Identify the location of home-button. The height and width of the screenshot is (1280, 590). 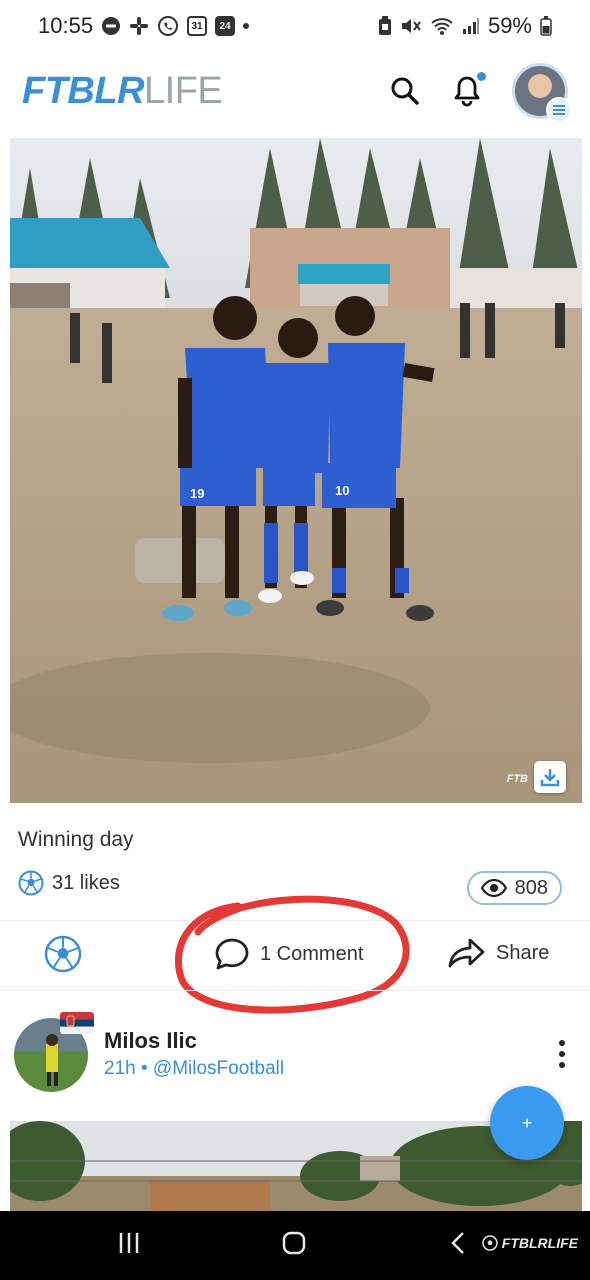
(294, 1245).